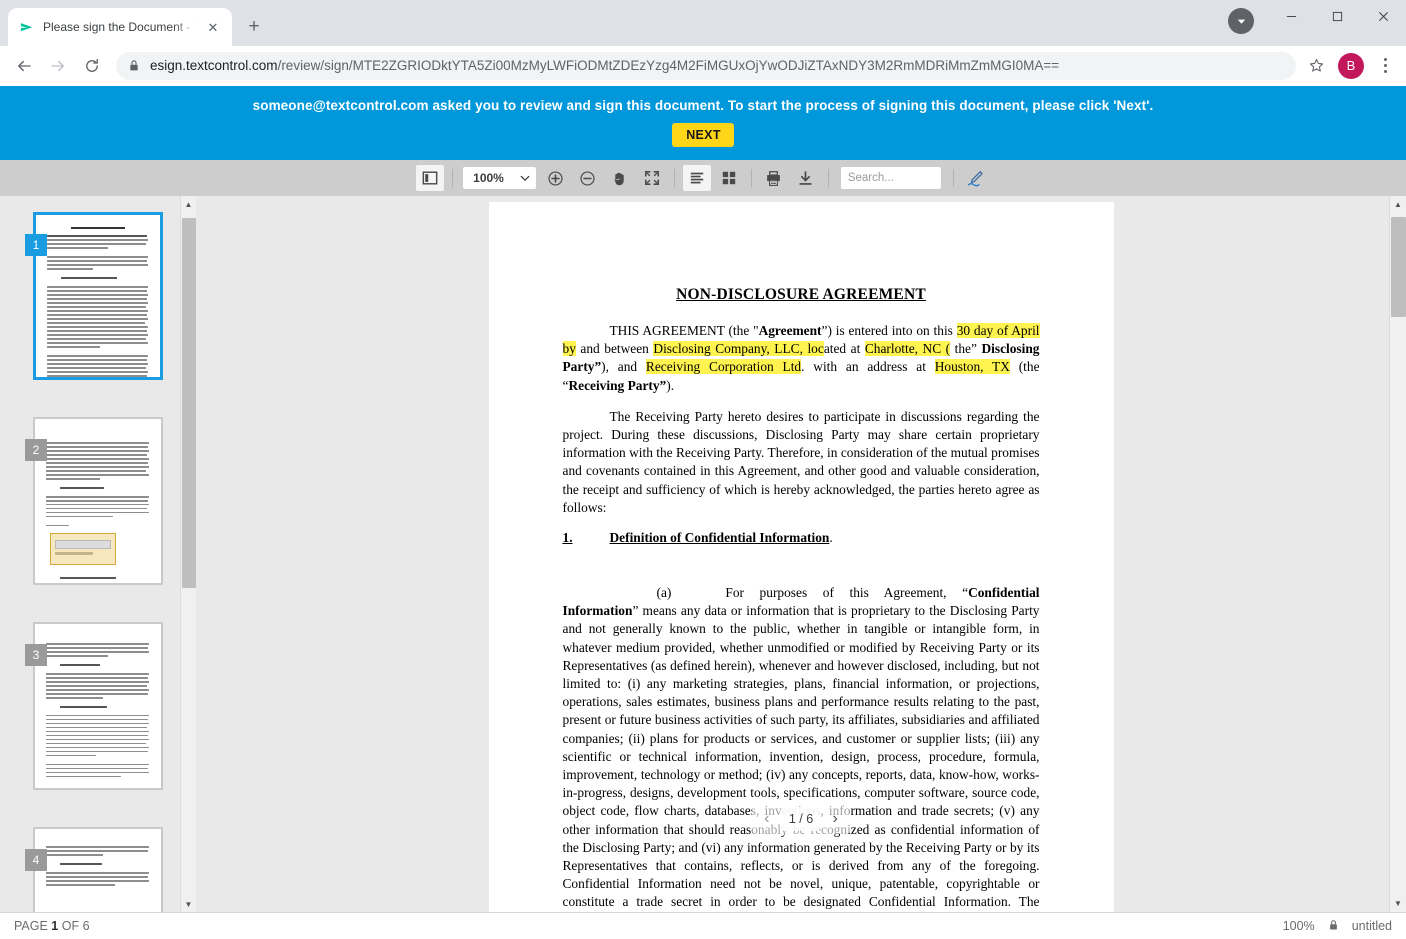 Image resolution: width=1406 pixels, height=939 pixels. What do you see at coordinates (1291, 16) in the screenshot?
I see `minimize-button` at bounding box center [1291, 16].